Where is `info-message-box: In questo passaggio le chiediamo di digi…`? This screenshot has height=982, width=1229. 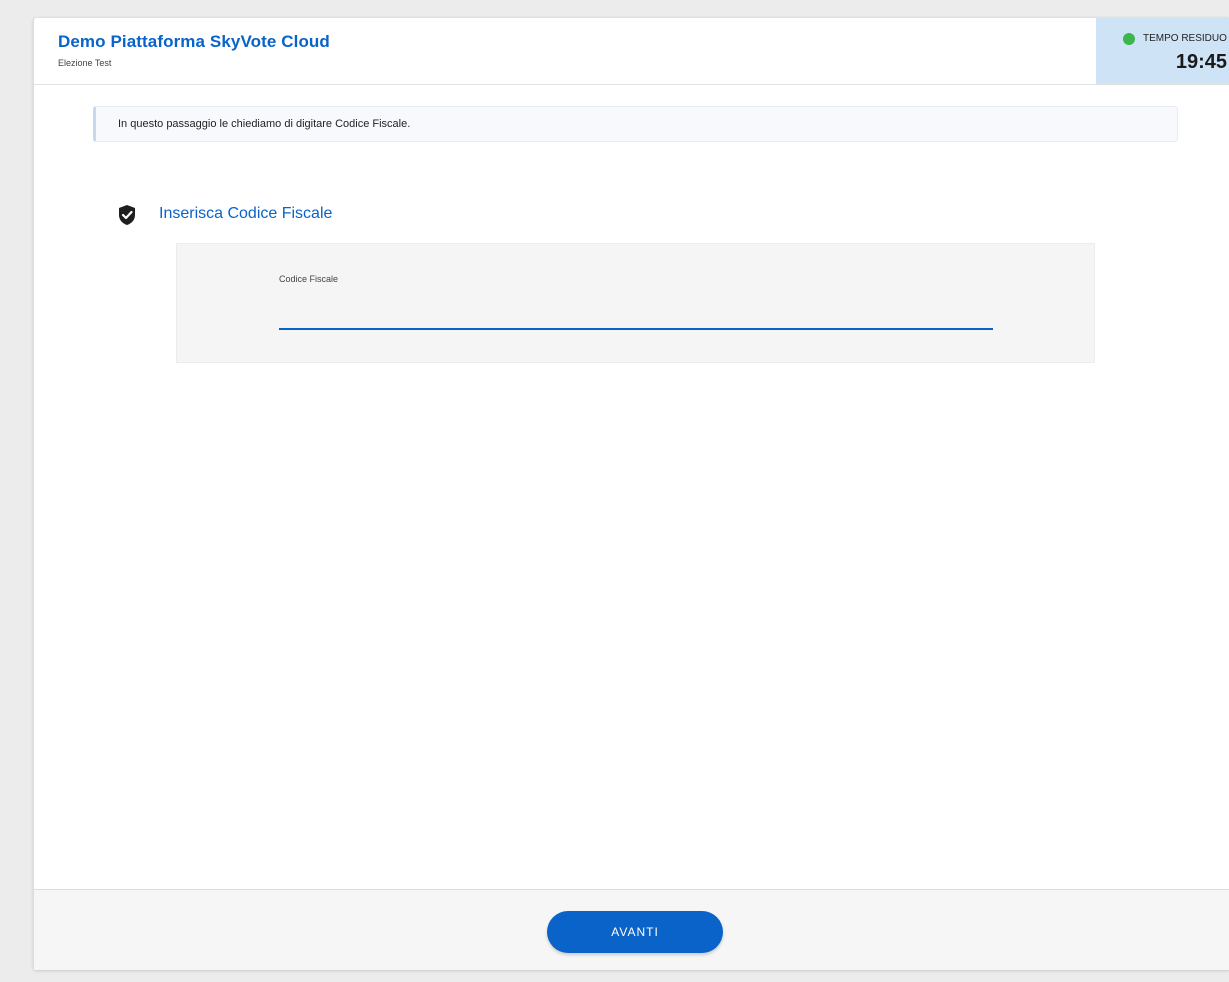
info-message-box: In questo passaggio le chiediamo di digi… is located at coordinates (635, 124).